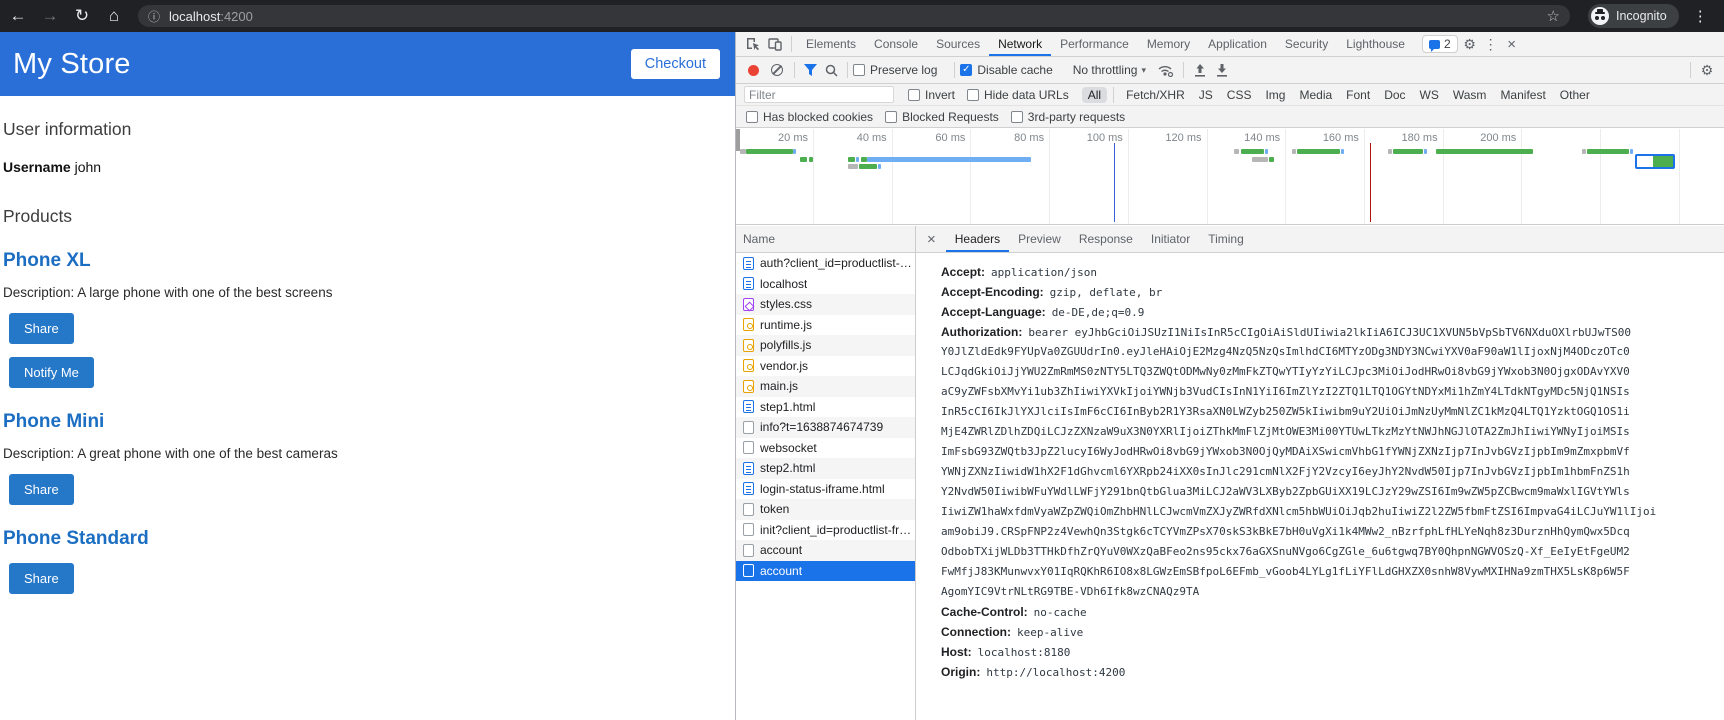 The width and height of the screenshot is (1724, 720). Describe the element at coordinates (82, 16) in the screenshot. I see `reload-icon: ↻` at that location.